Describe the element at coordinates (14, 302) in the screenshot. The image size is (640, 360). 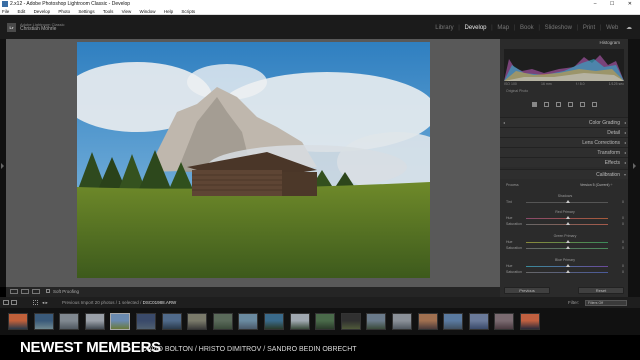
I see `second-window-icon` at that location.